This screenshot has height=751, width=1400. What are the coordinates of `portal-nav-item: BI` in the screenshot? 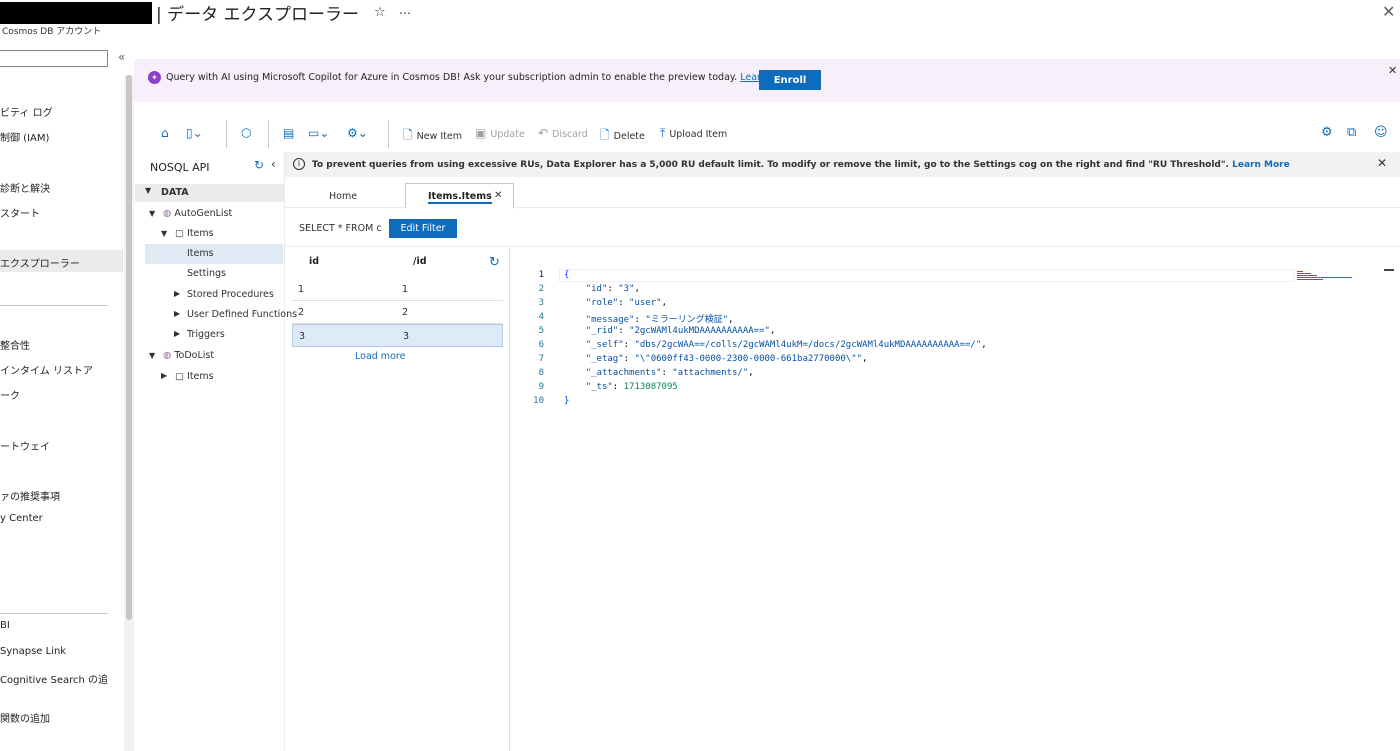 It's located at (5, 625).